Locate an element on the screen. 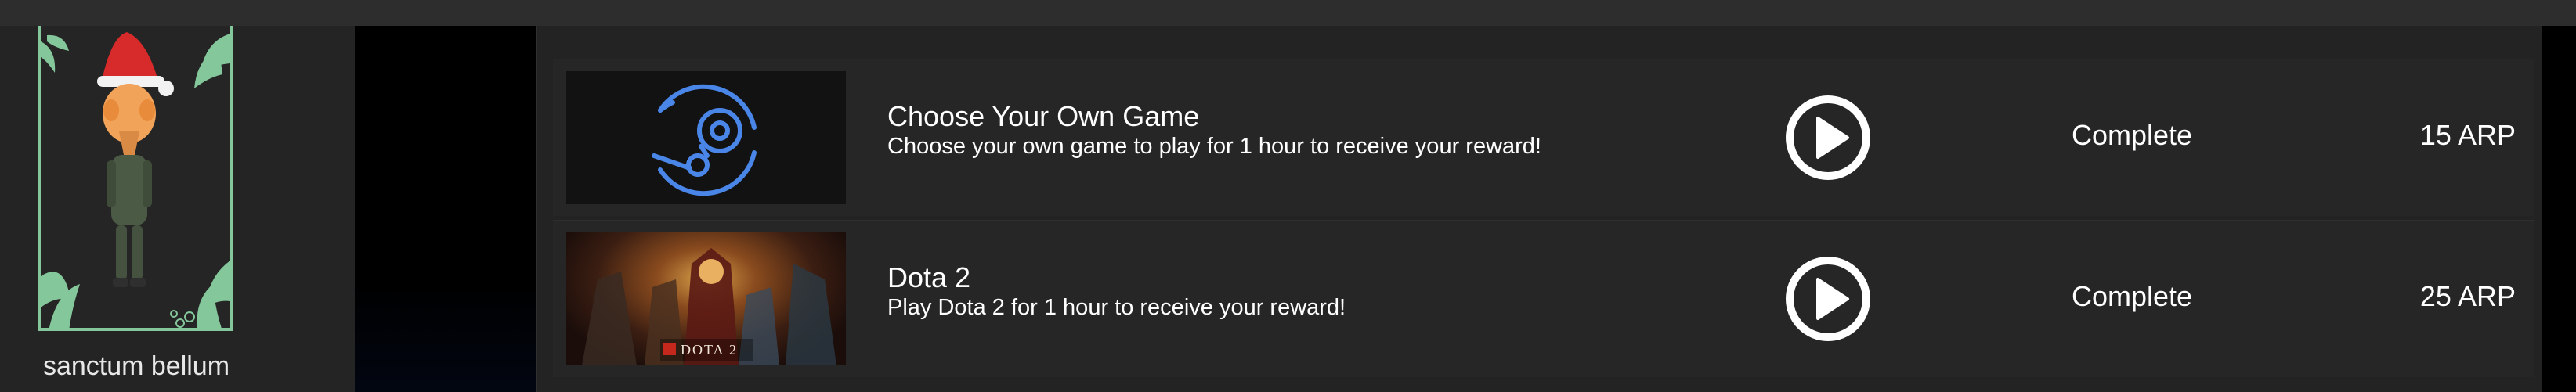 The height and width of the screenshot is (392, 2576). profile-panel: sanctum bellum is located at coordinates (177, 209).